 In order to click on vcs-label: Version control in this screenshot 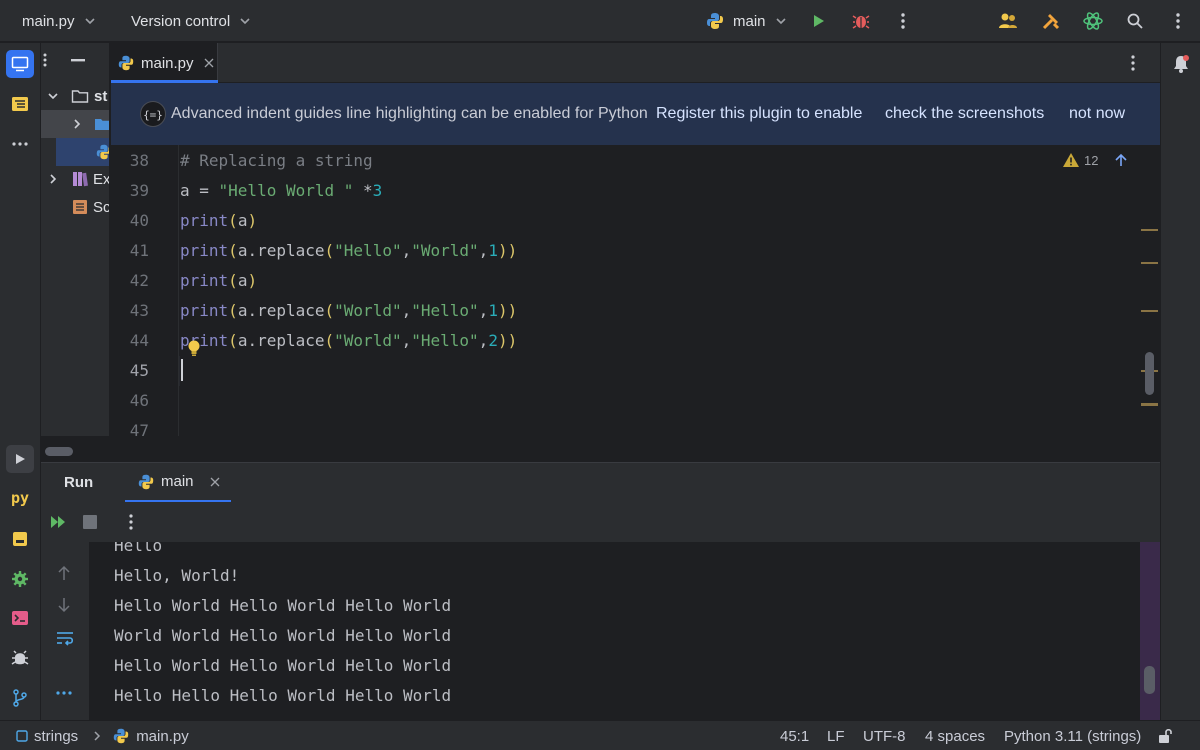, I will do `click(181, 21)`.